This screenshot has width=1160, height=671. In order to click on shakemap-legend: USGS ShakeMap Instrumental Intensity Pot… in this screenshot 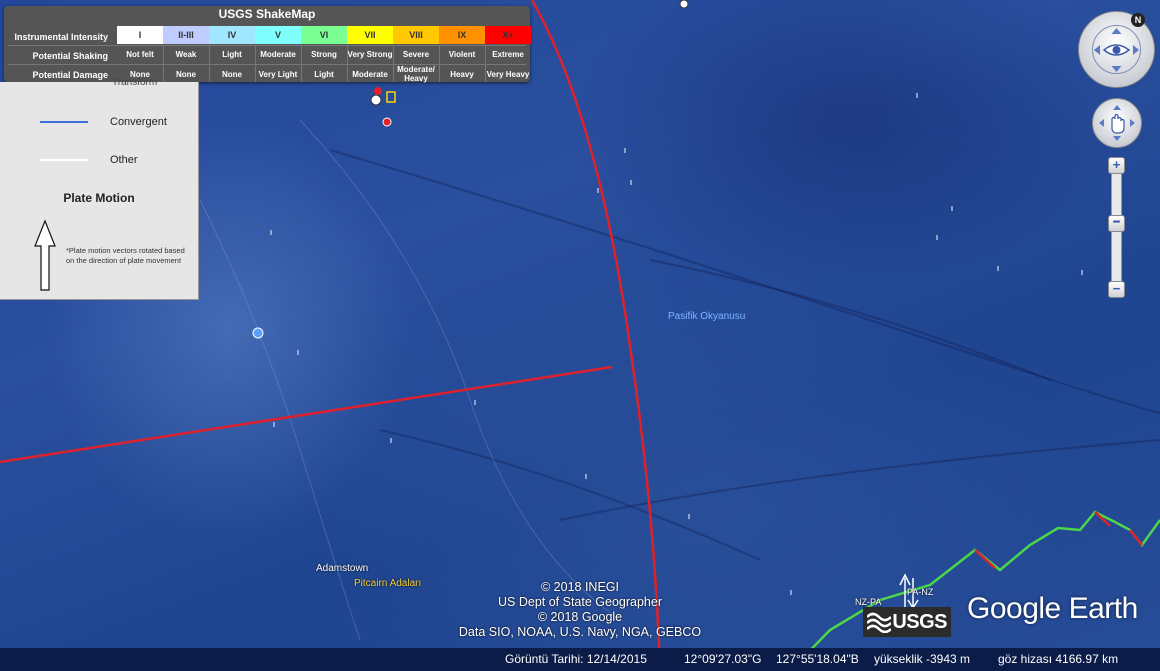, I will do `click(267, 44)`.